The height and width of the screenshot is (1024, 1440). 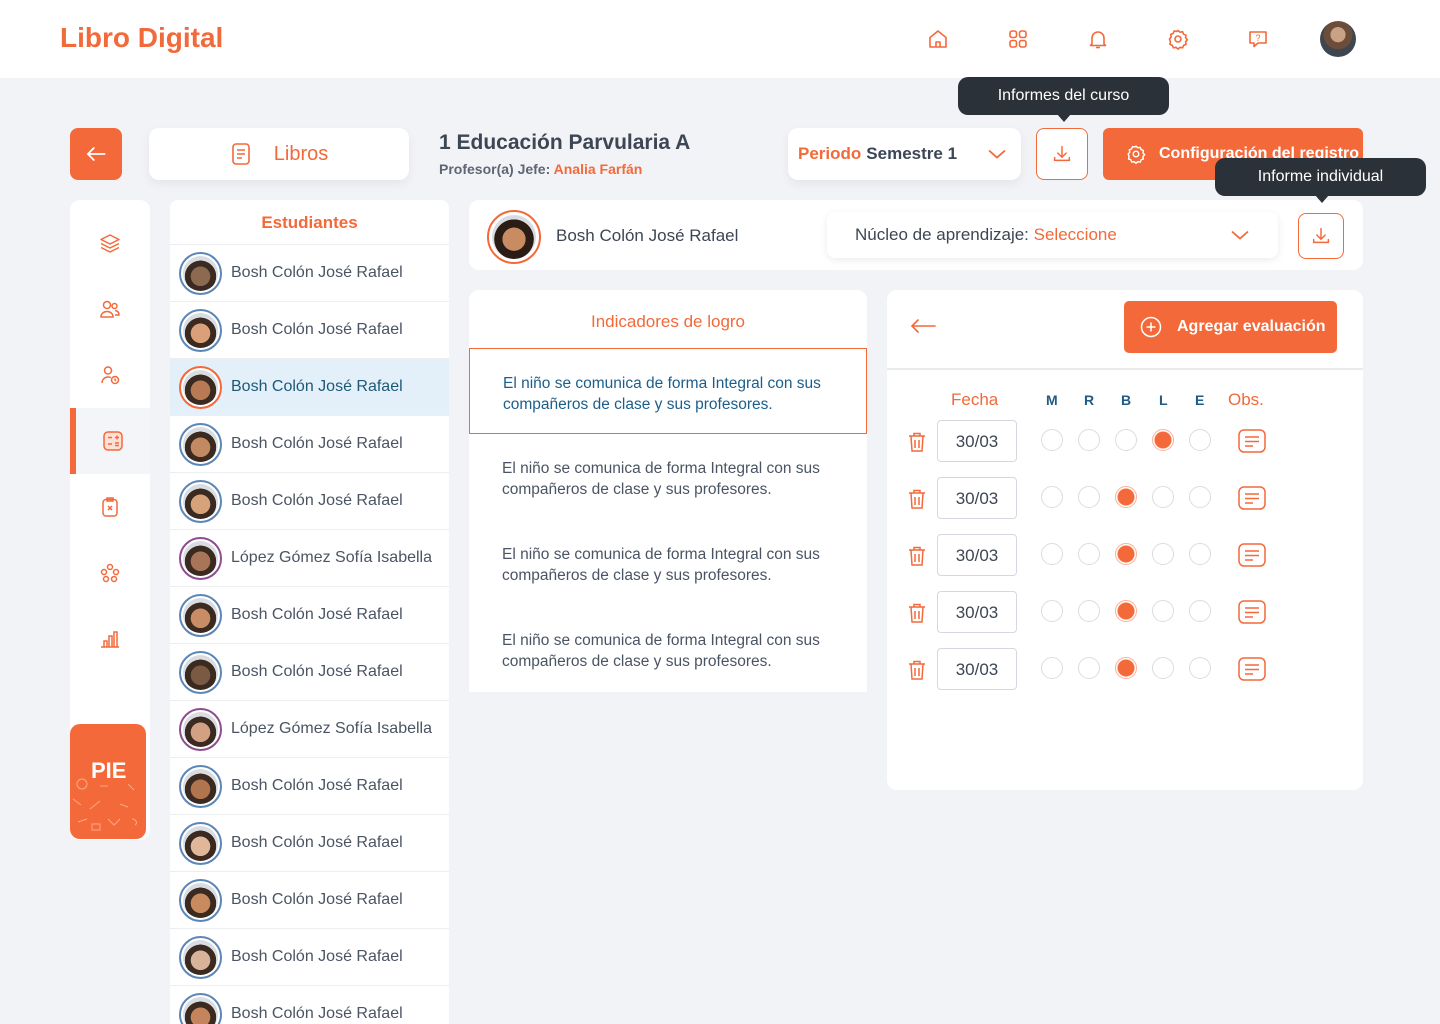 I want to click on libros-label: Libros, so click(x=301, y=153).